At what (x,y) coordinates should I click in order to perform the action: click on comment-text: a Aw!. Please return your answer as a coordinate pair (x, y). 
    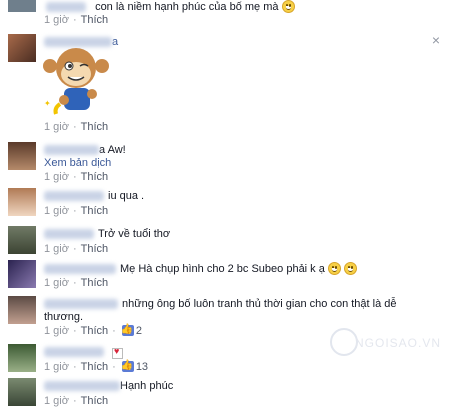
    Looking at the image, I should click on (85, 150).